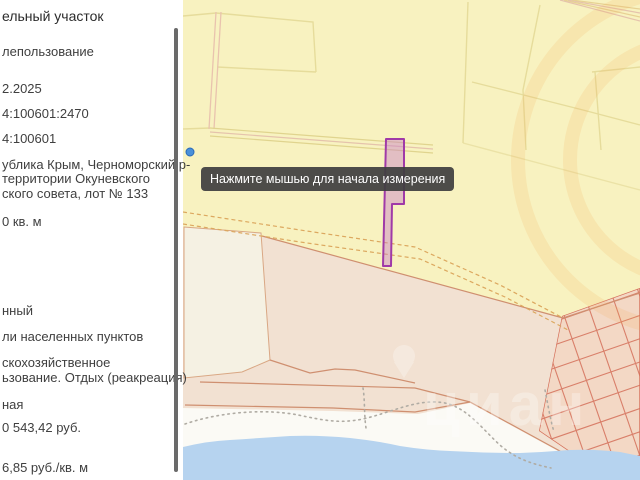 This screenshot has height=480, width=640. What do you see at coordinates (176, 250) in the screenshot?
I see `panel-scrollbar` at bounding box center [176, 250].